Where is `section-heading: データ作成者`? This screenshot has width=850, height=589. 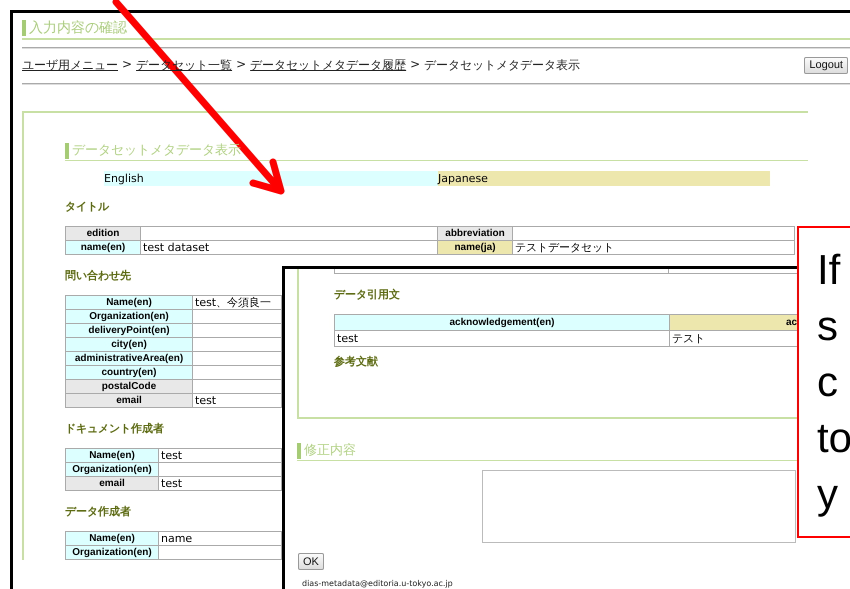
section-heading: データ作成者 is located at coordinates (98, 512).